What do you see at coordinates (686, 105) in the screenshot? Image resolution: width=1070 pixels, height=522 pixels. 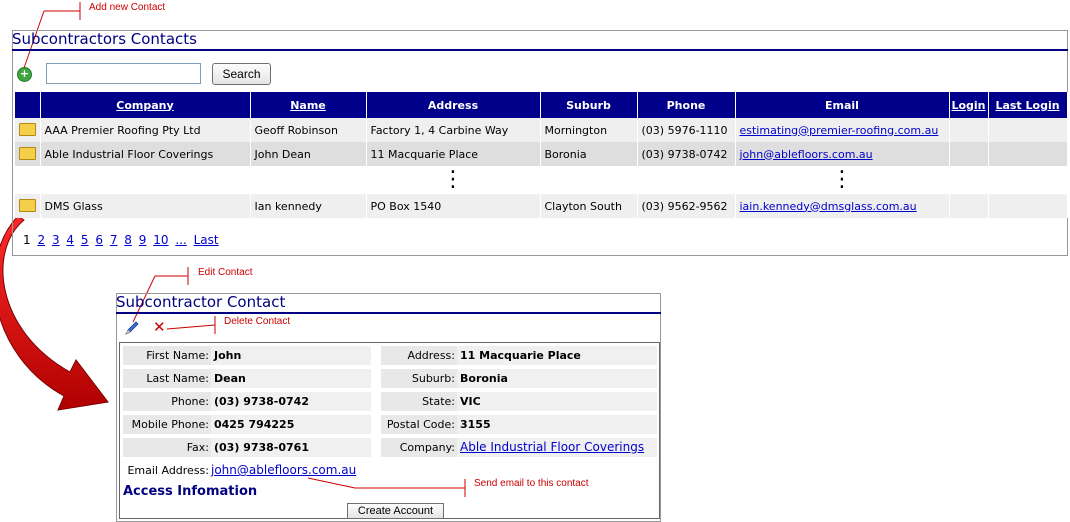 I see `column-header-phone: Phone` at bounding box center [686, 105].